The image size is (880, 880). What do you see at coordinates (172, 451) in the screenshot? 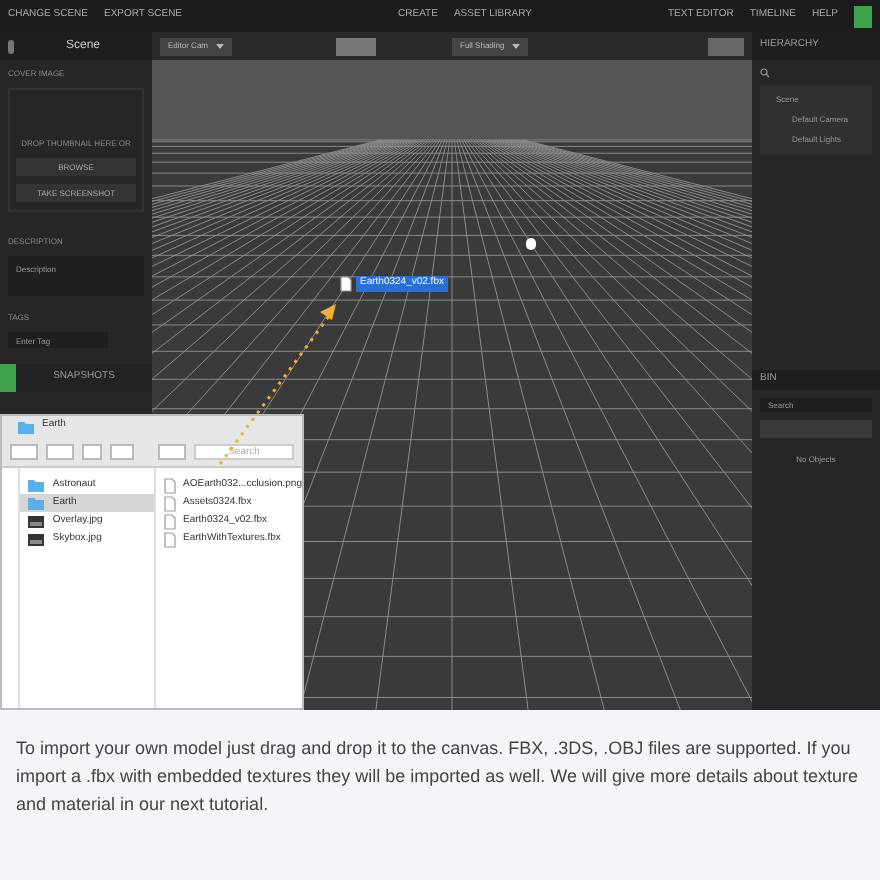
I see `dropbox-button` at bounding box center [172, 451].